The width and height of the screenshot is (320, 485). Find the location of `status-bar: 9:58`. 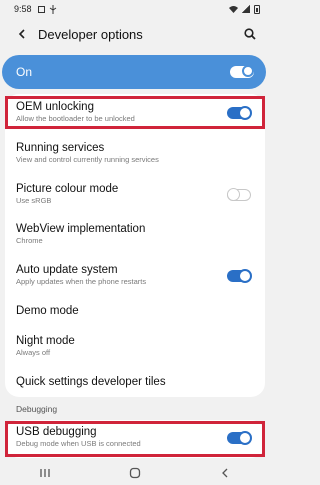

status-bar: 9:58 is located at coordinates (135, 9).